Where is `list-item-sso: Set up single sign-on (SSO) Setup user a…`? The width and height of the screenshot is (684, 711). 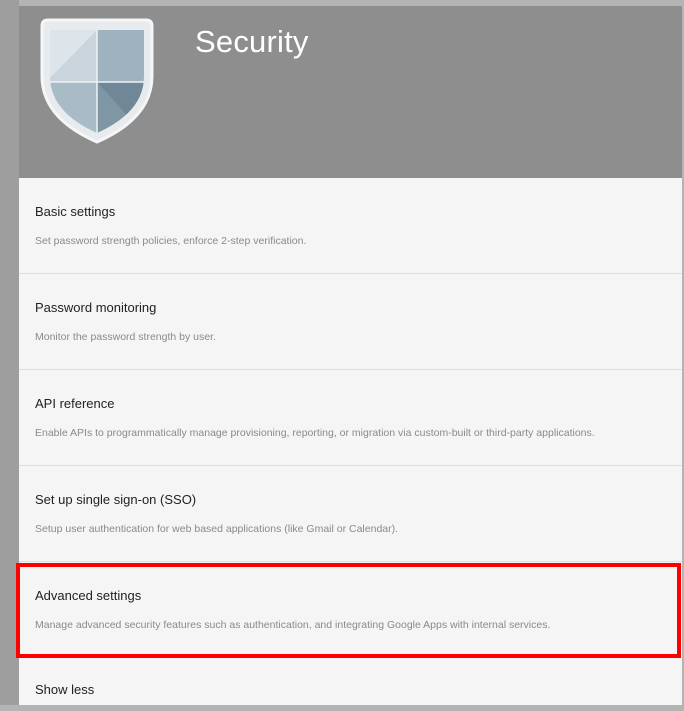 list-item-sso: Set up single sign-on (SSO) Setup user a… is located at coordinates (350, 514).